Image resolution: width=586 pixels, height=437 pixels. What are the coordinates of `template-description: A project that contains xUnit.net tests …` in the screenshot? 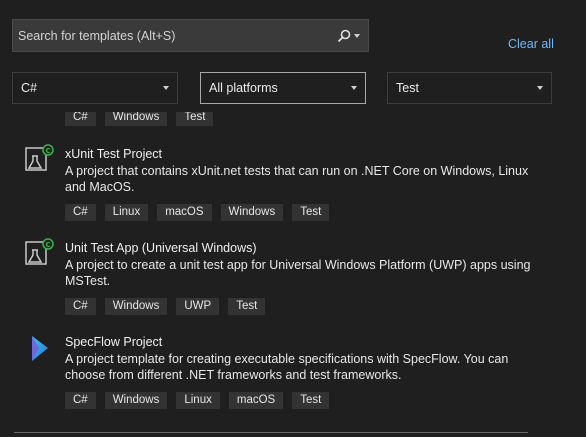 It's located at (297, 179).